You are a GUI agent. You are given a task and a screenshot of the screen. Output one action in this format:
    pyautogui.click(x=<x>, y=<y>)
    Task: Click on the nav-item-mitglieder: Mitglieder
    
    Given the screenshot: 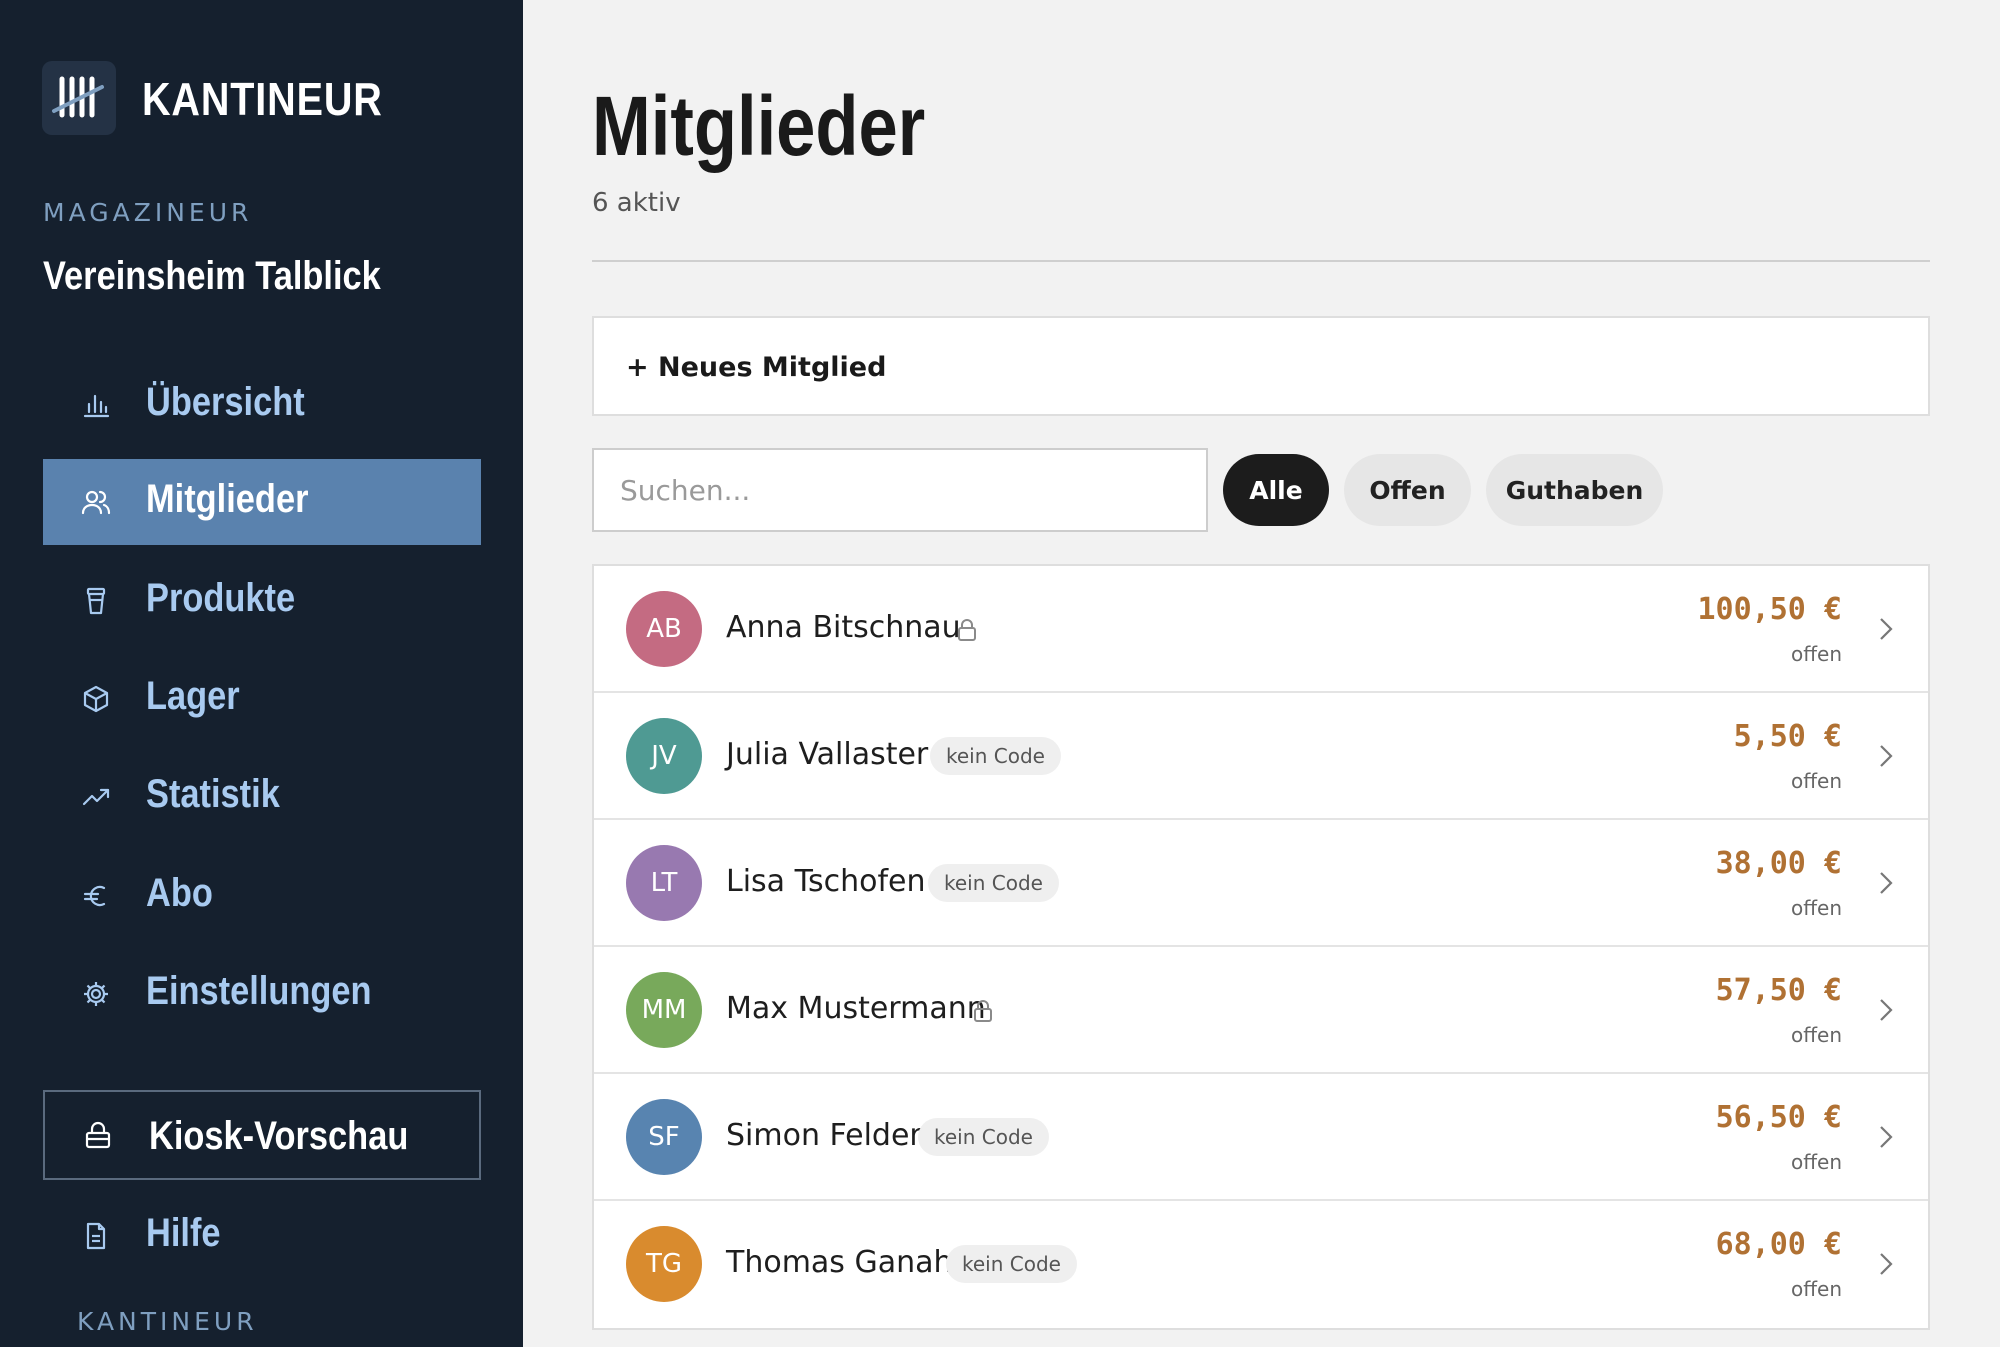 What is the action you would take?
    pyautogui.click(x=262, y=502)
    